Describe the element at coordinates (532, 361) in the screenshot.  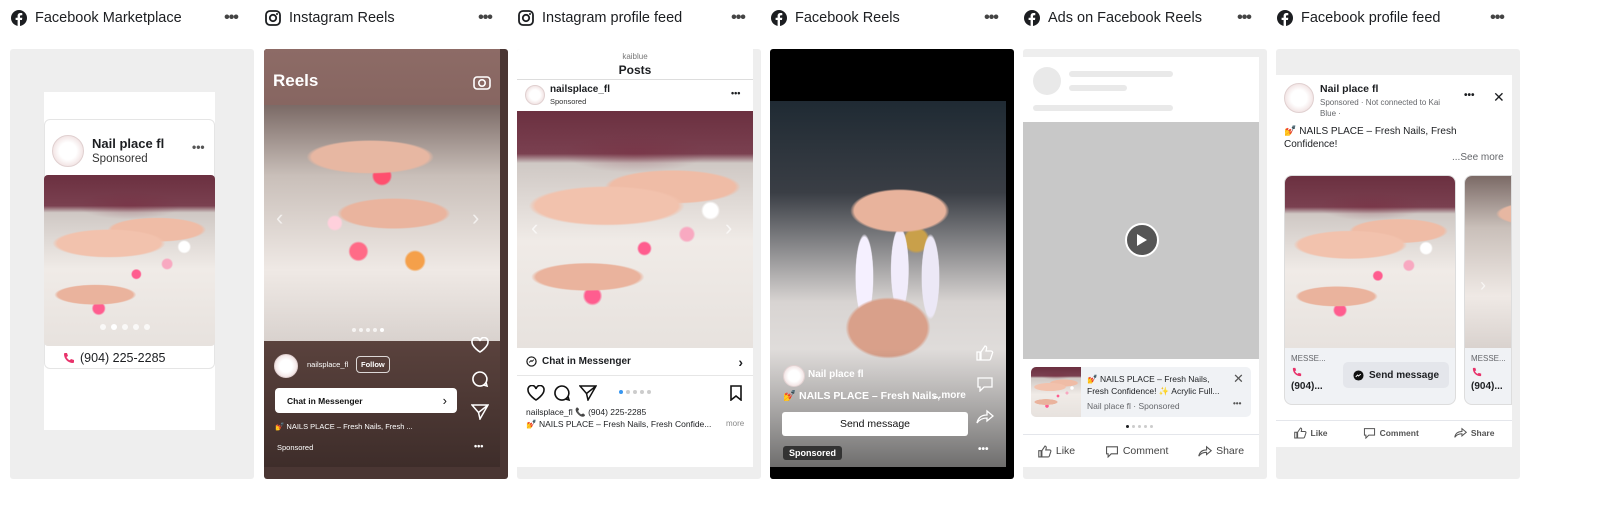
I see `messenger-icon` at that location.